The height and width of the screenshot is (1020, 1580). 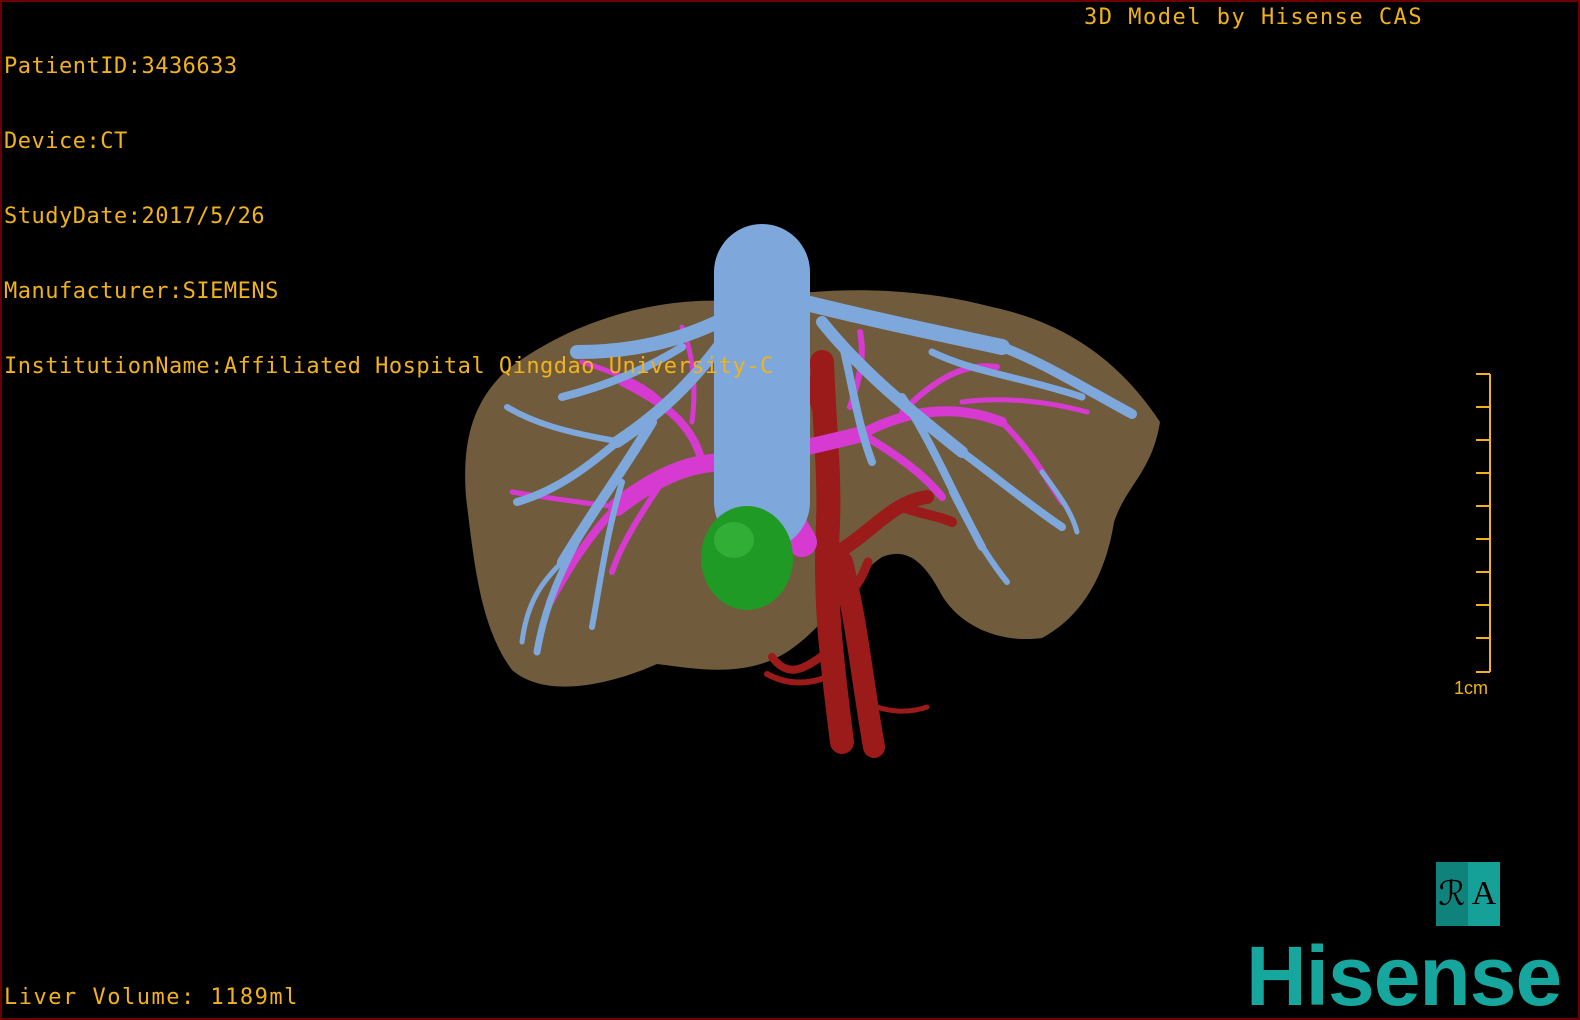 I want to click on manufacturer: Manufacturer:SIEMENS, so click(x=141, y=291).